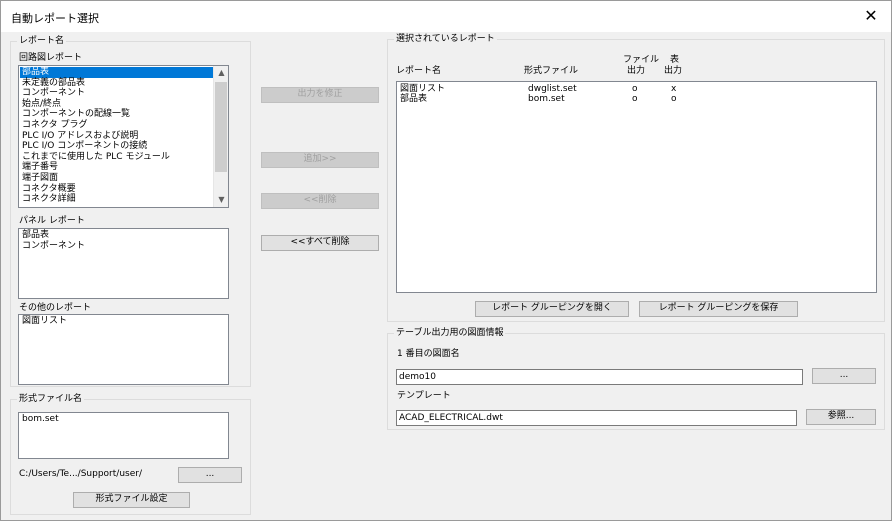 The image size is (892, 521). Describe the element at coordinates (122, 246) in the screenshot. I see `panel-report-item: コンポーネント` at that location.